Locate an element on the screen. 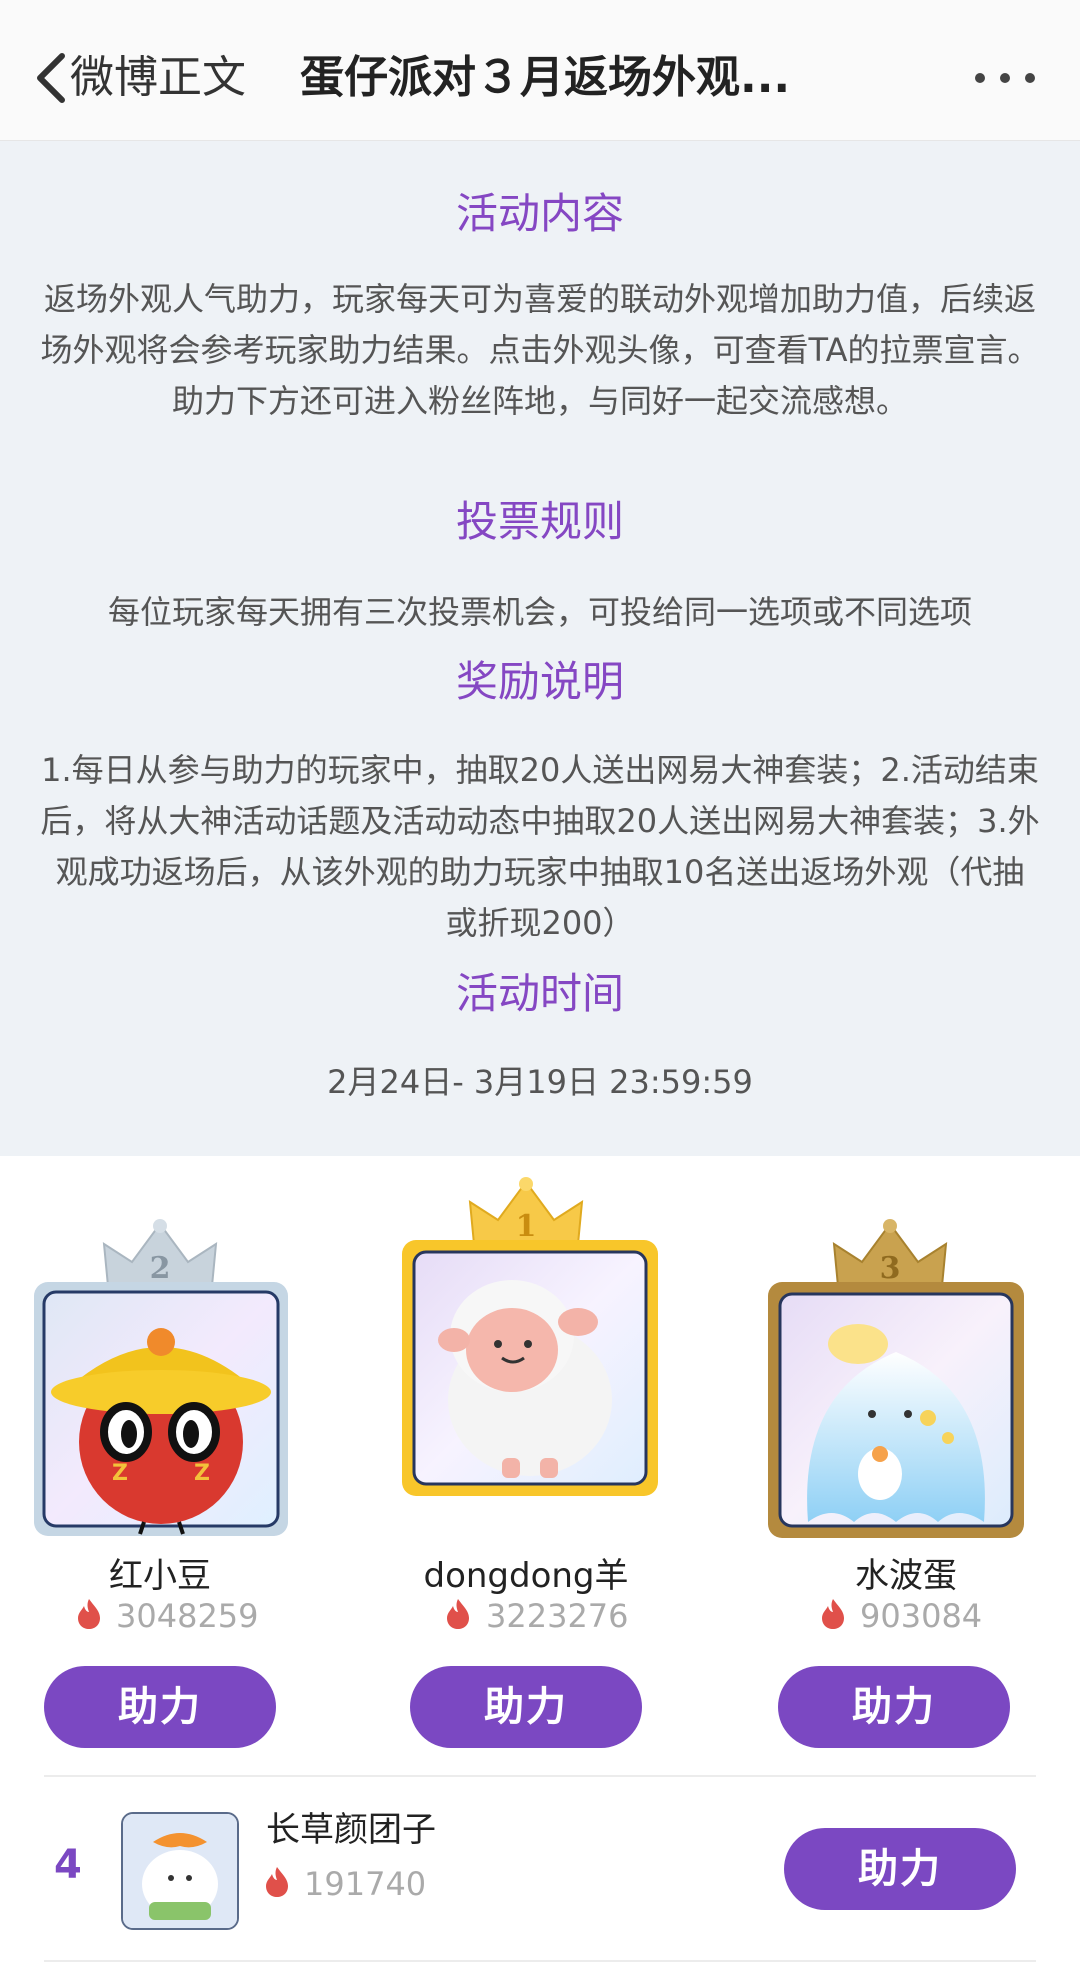 The width and height of the screenshot is (1080, 1985). time-title: 活动时间 is located at coordinates (539, 993).